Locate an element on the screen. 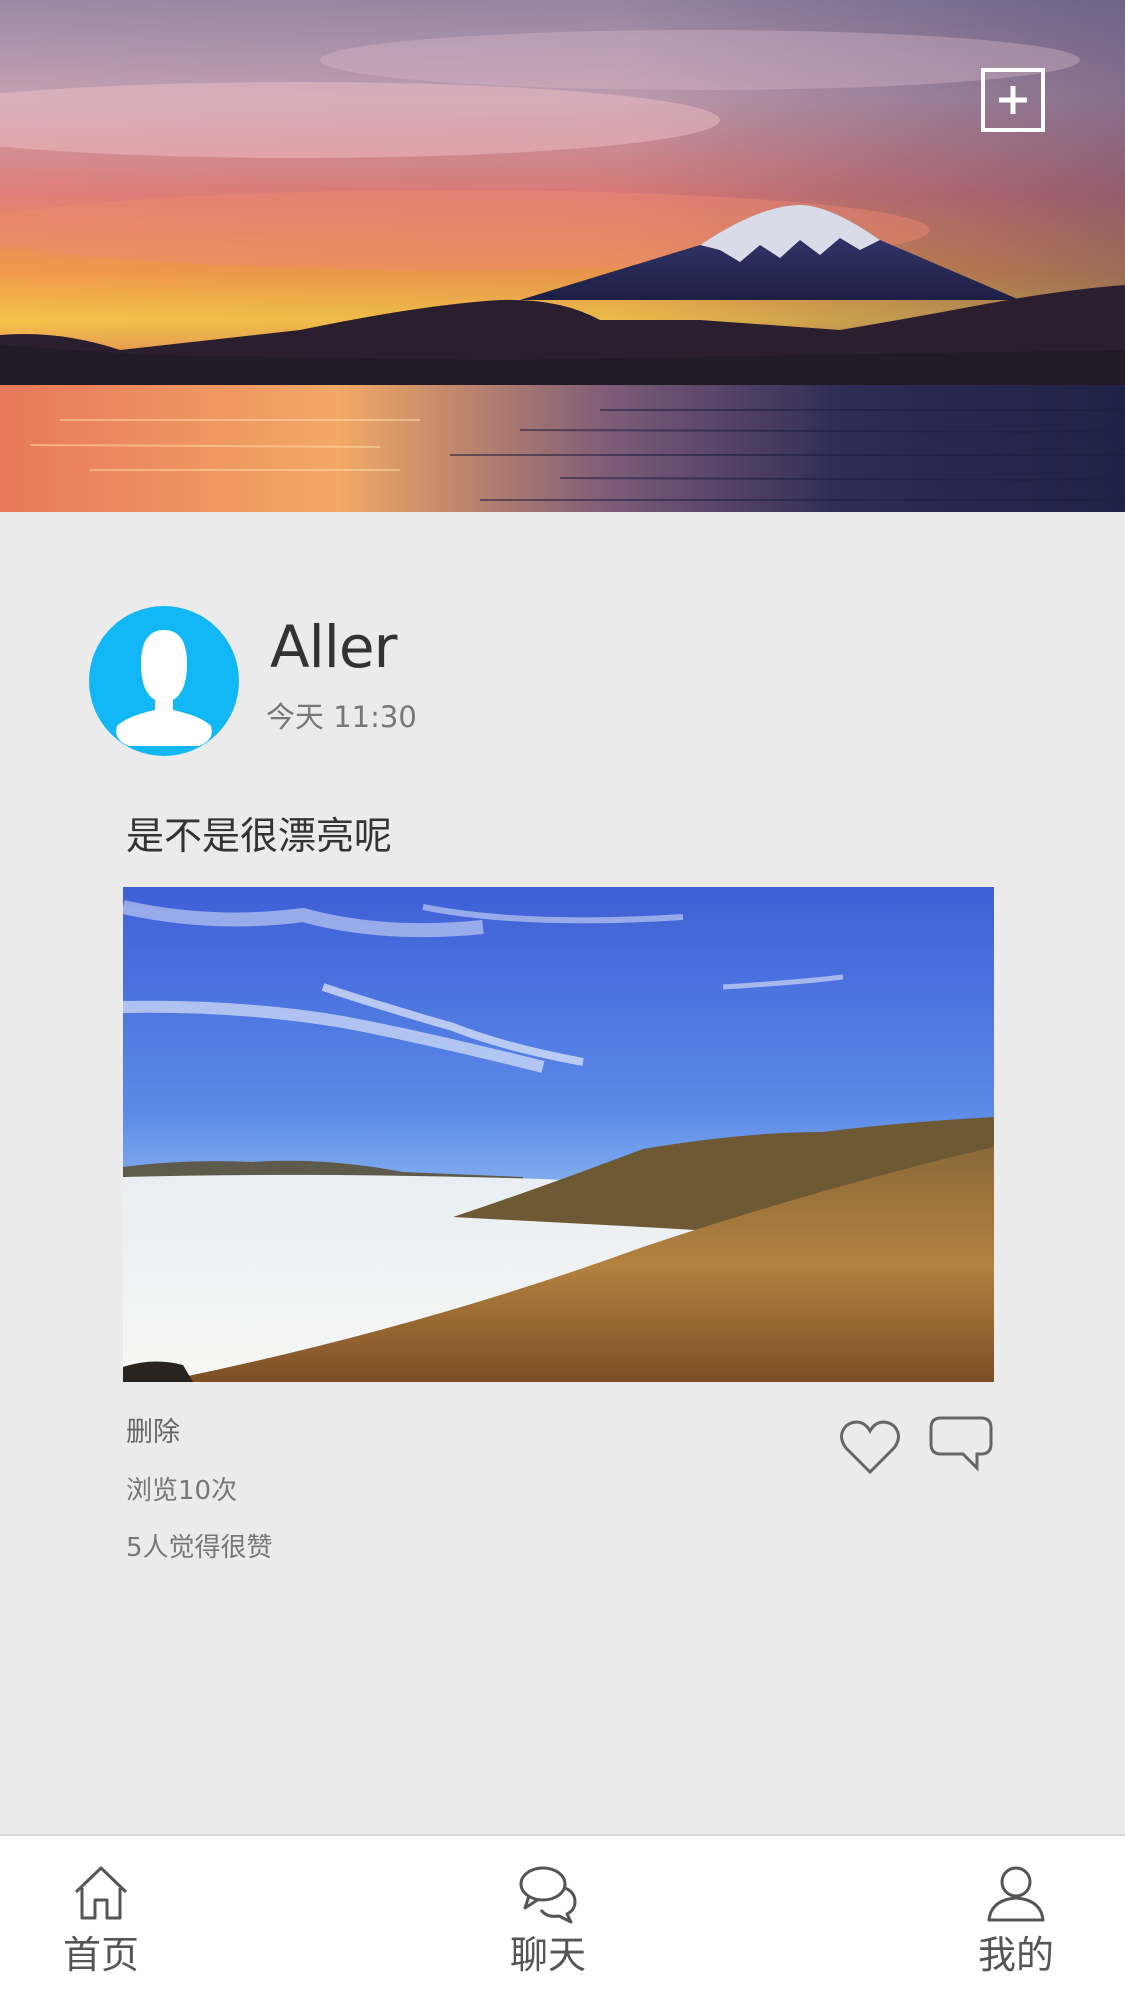  view-count: 浏览10次 is located at coordinates (182, 1491).